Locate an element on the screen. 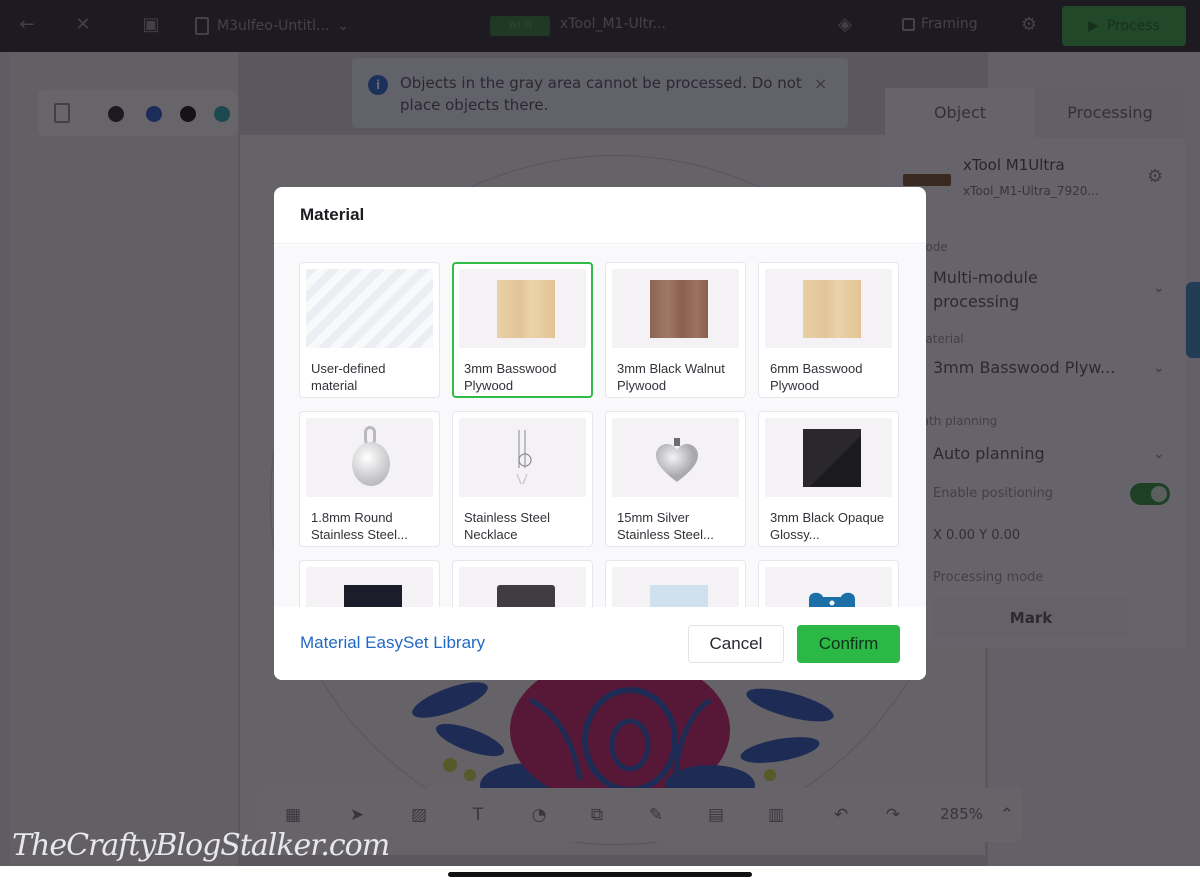 Image resolution: width=1200 pixels, height=881 pixels. confirm-button: Confirm is located at coordinates (848, 644).